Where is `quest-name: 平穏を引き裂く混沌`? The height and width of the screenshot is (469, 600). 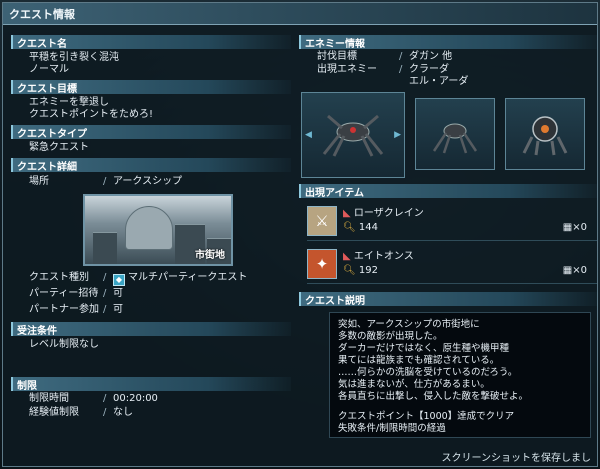 quest-name: 平穏を引き裂く混沌 is located at coordinates (74, 57).